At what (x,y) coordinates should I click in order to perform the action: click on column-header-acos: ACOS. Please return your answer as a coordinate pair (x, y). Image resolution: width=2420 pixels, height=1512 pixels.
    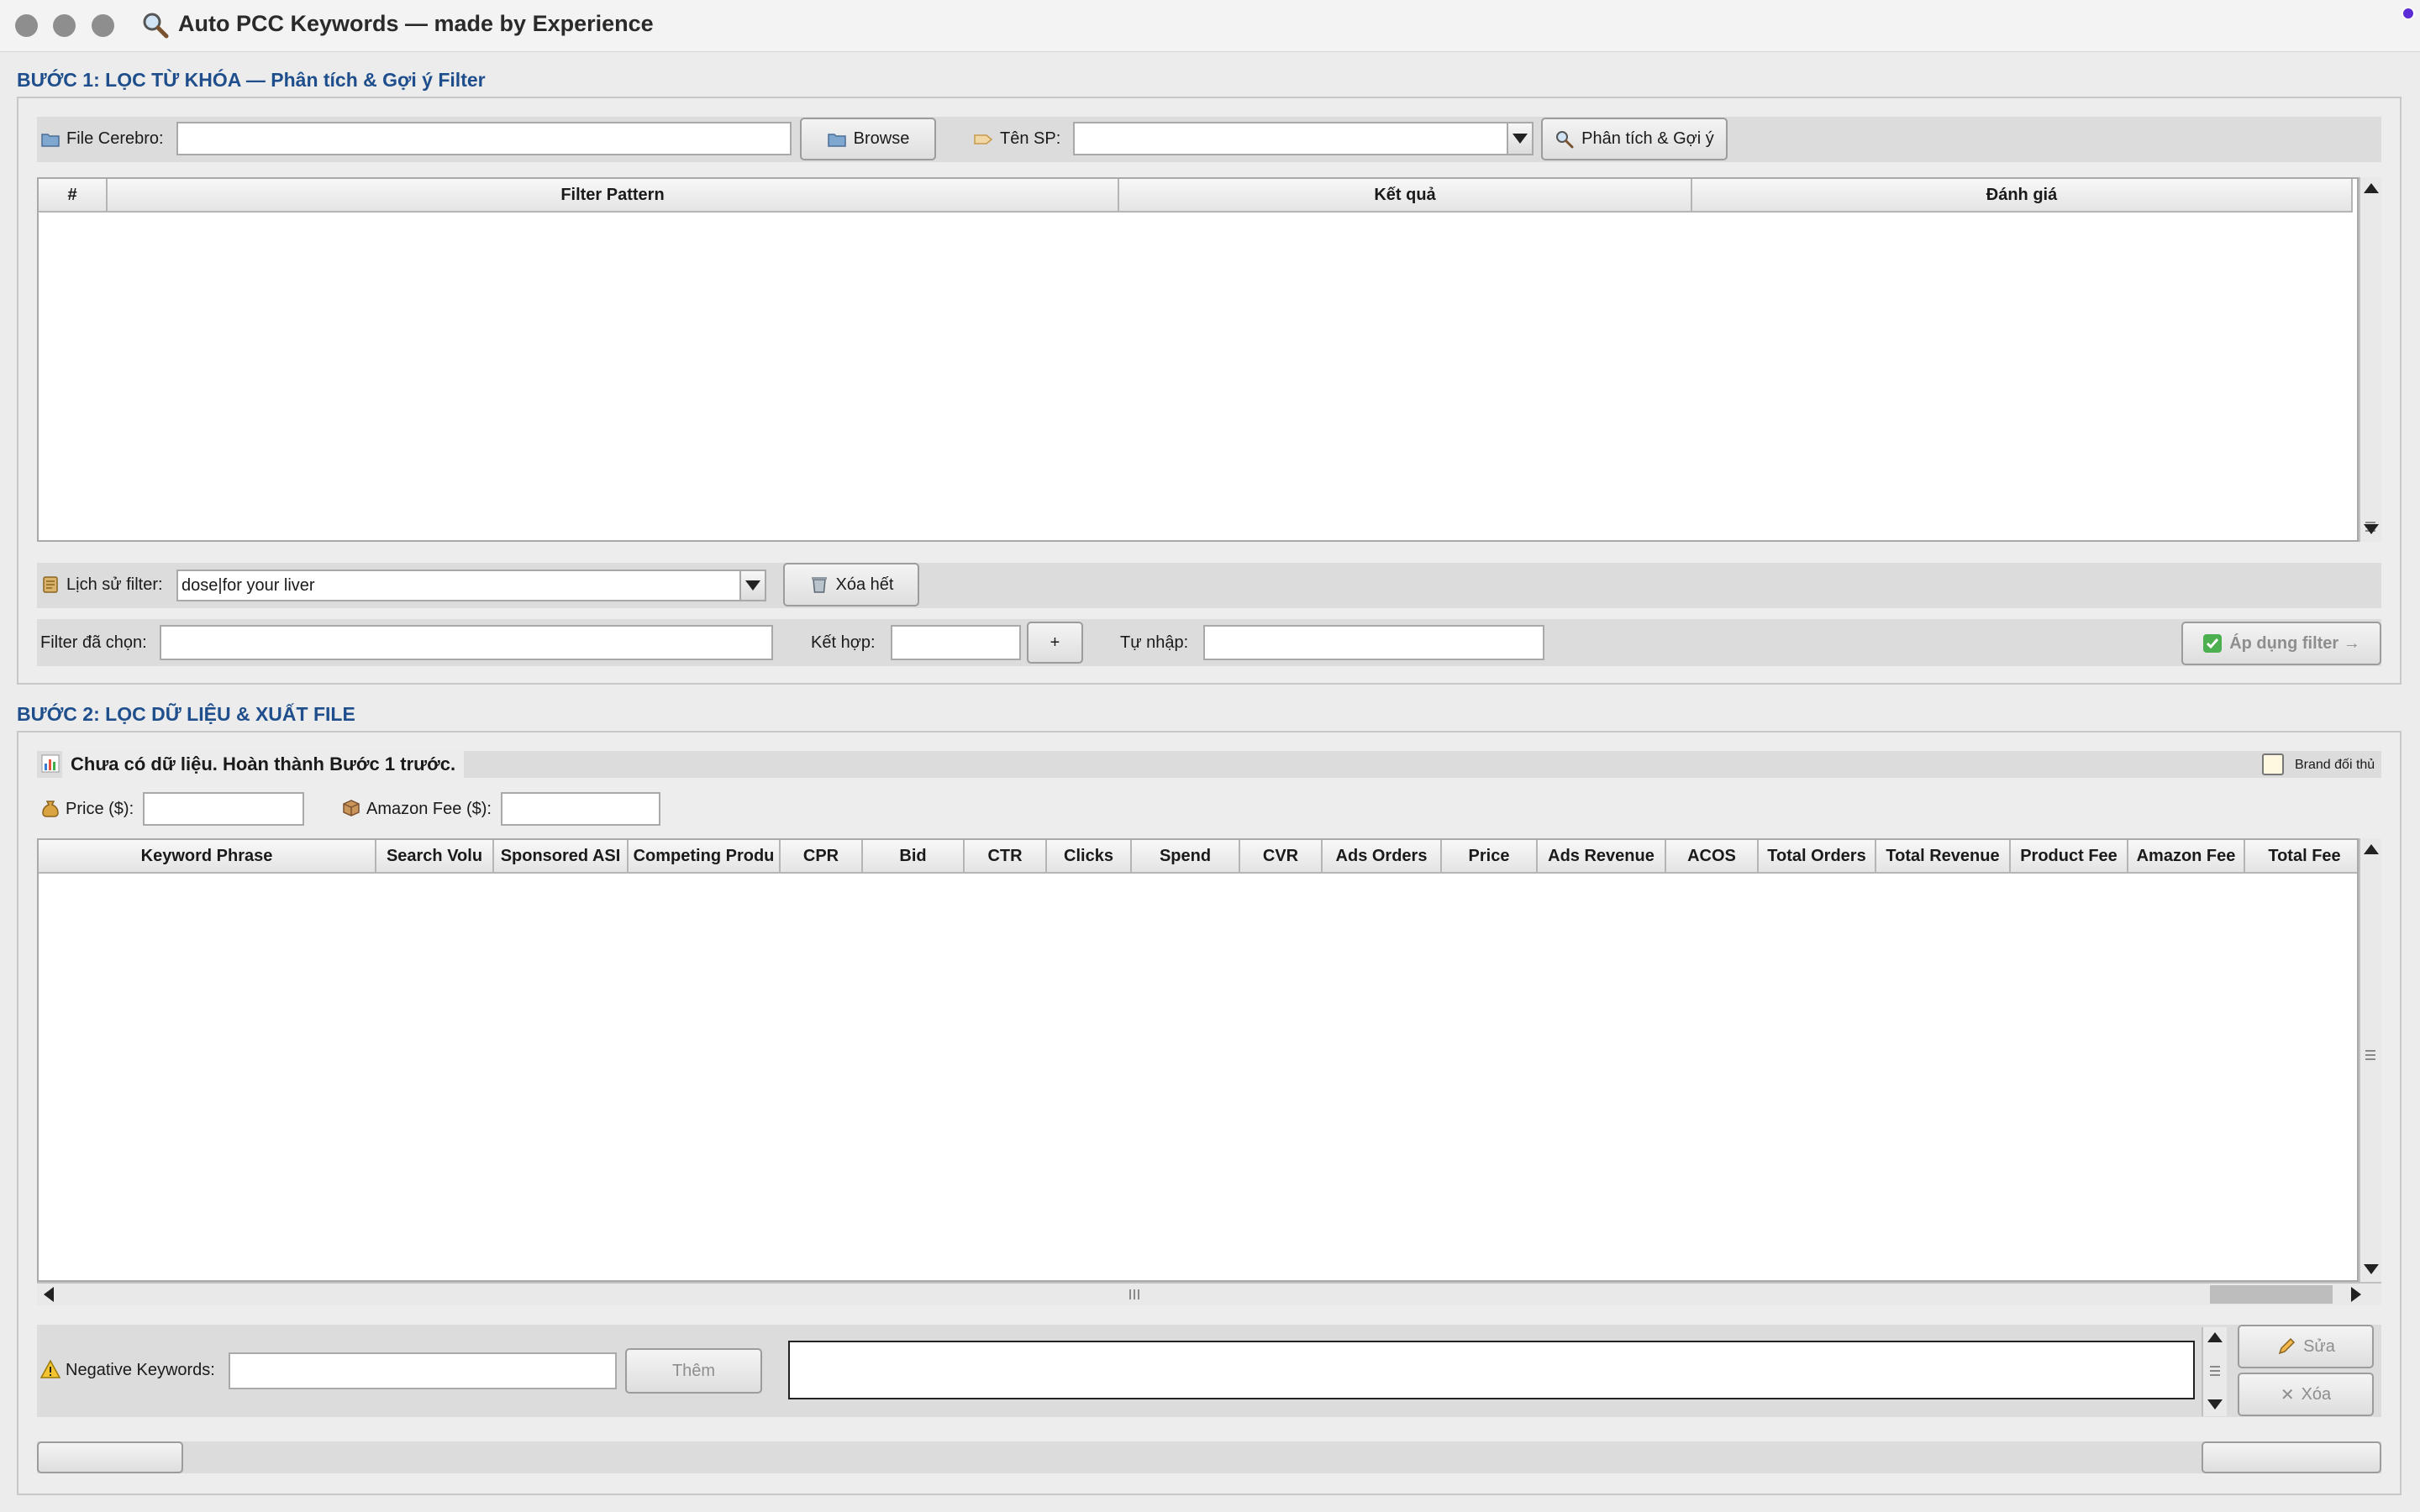
    Looking at the image, I should click on (1712, 857).